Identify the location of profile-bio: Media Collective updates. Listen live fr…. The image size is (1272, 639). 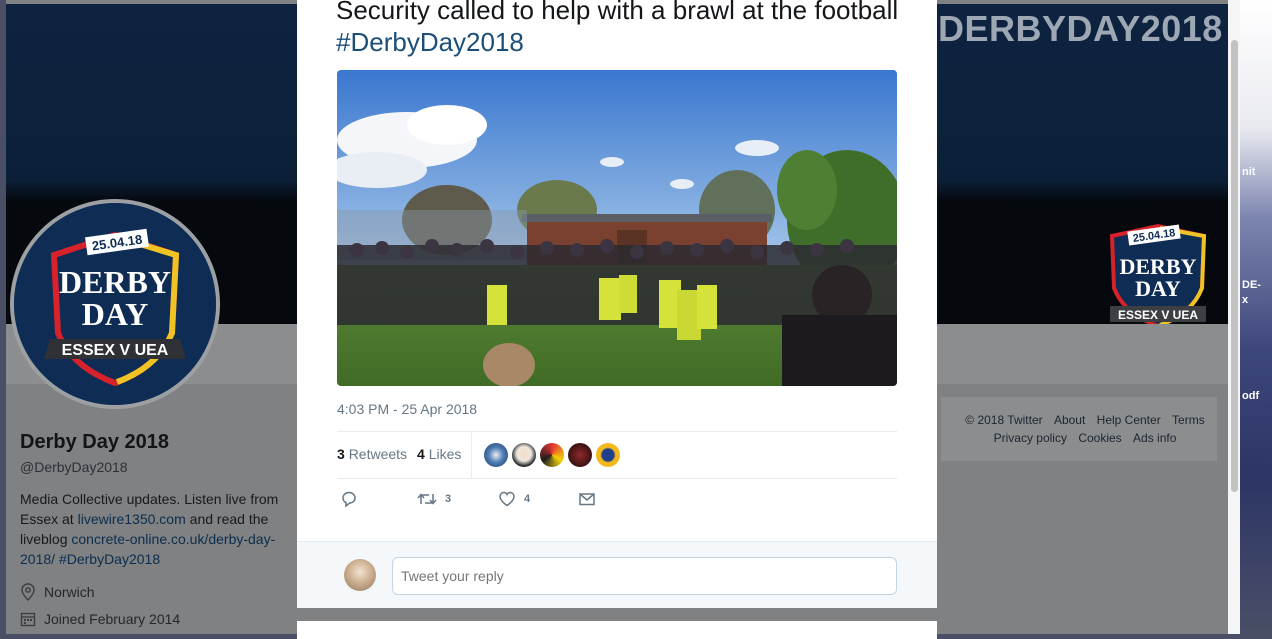
(155, 529).